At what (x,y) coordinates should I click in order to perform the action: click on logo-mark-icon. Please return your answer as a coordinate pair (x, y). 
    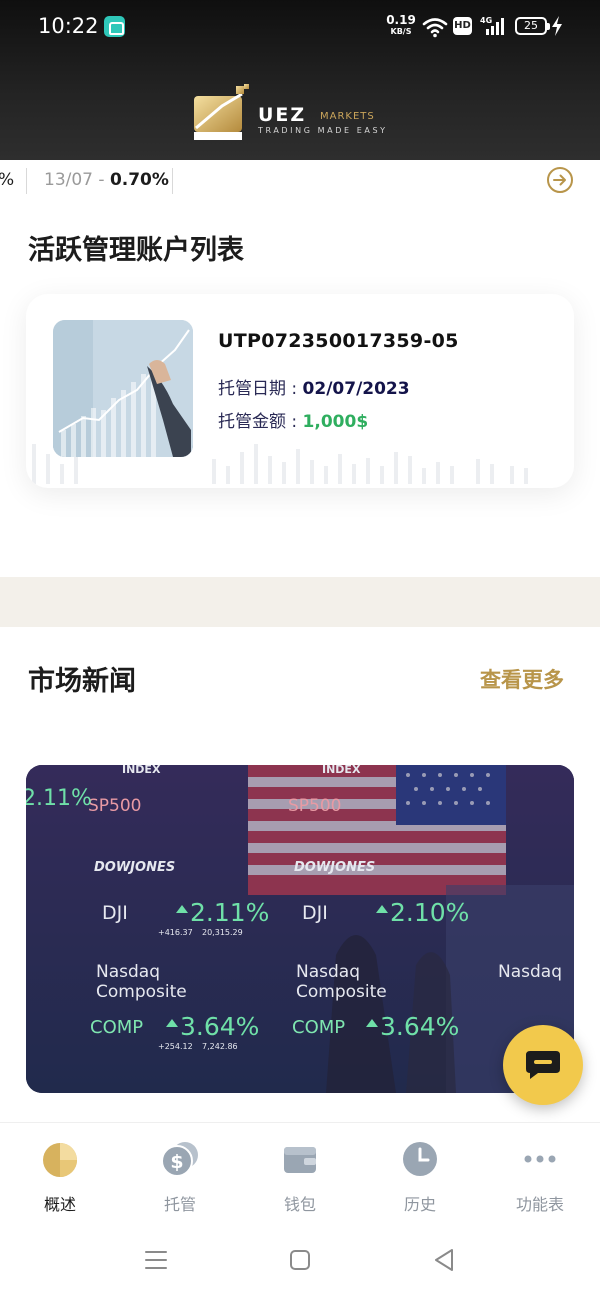
    Looking at the image, I should click on (221, 112).